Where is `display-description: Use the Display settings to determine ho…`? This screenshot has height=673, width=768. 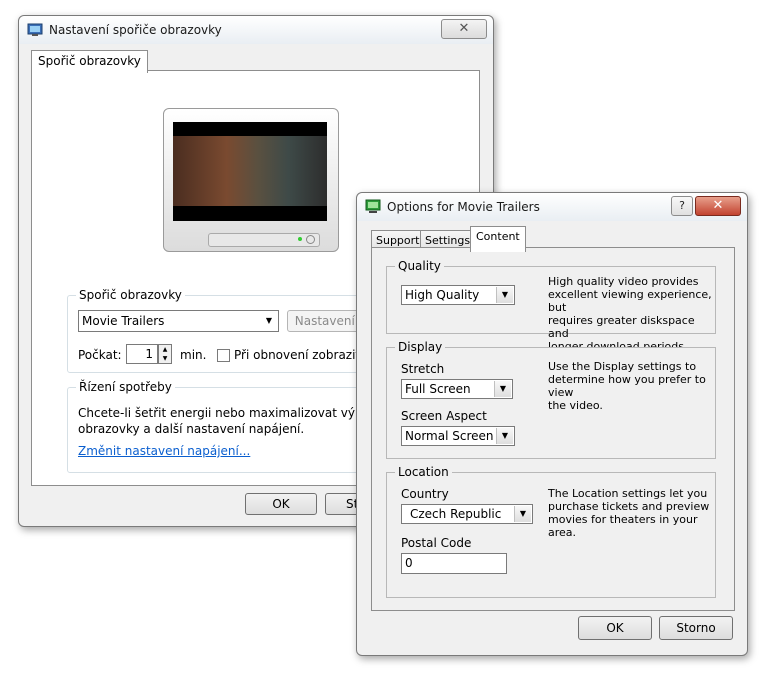 display-description: Use the Display settings to determine ho… is located at coordinates (631, 386).